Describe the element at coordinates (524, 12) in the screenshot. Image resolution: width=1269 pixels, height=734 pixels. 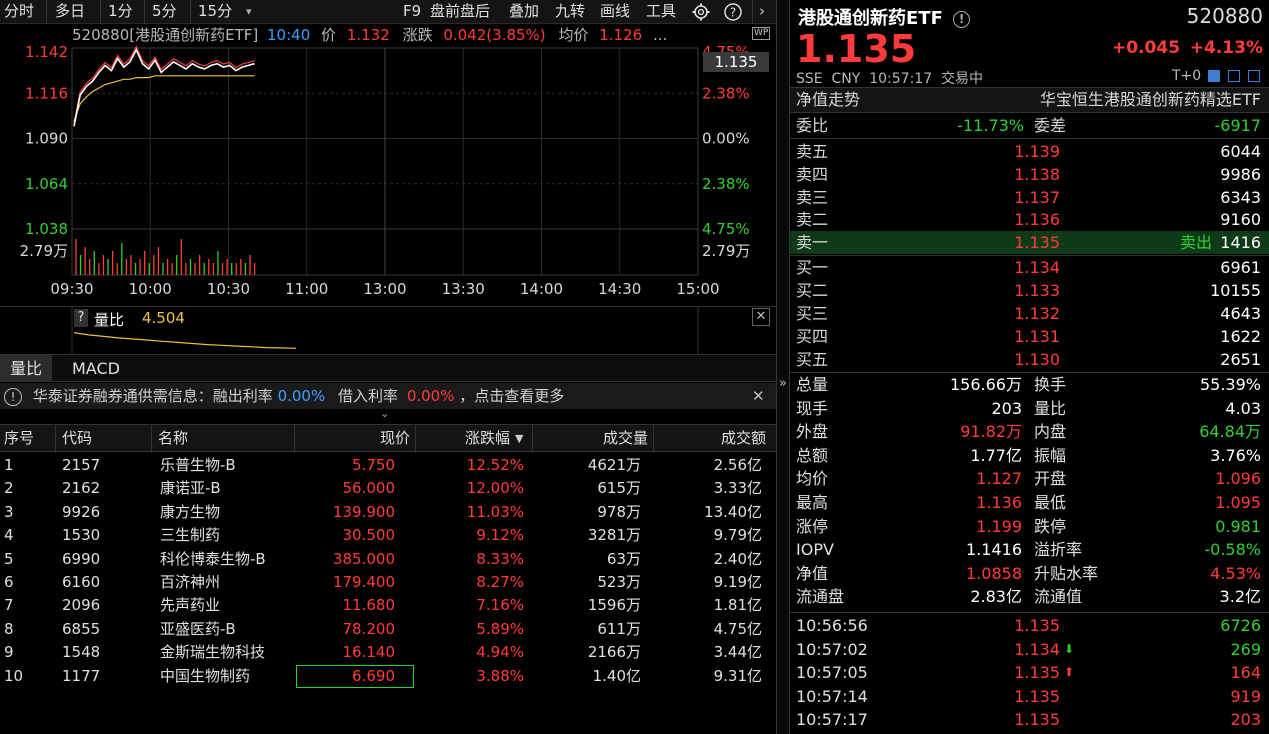
I see `overlay-button: 叠加` at that location.